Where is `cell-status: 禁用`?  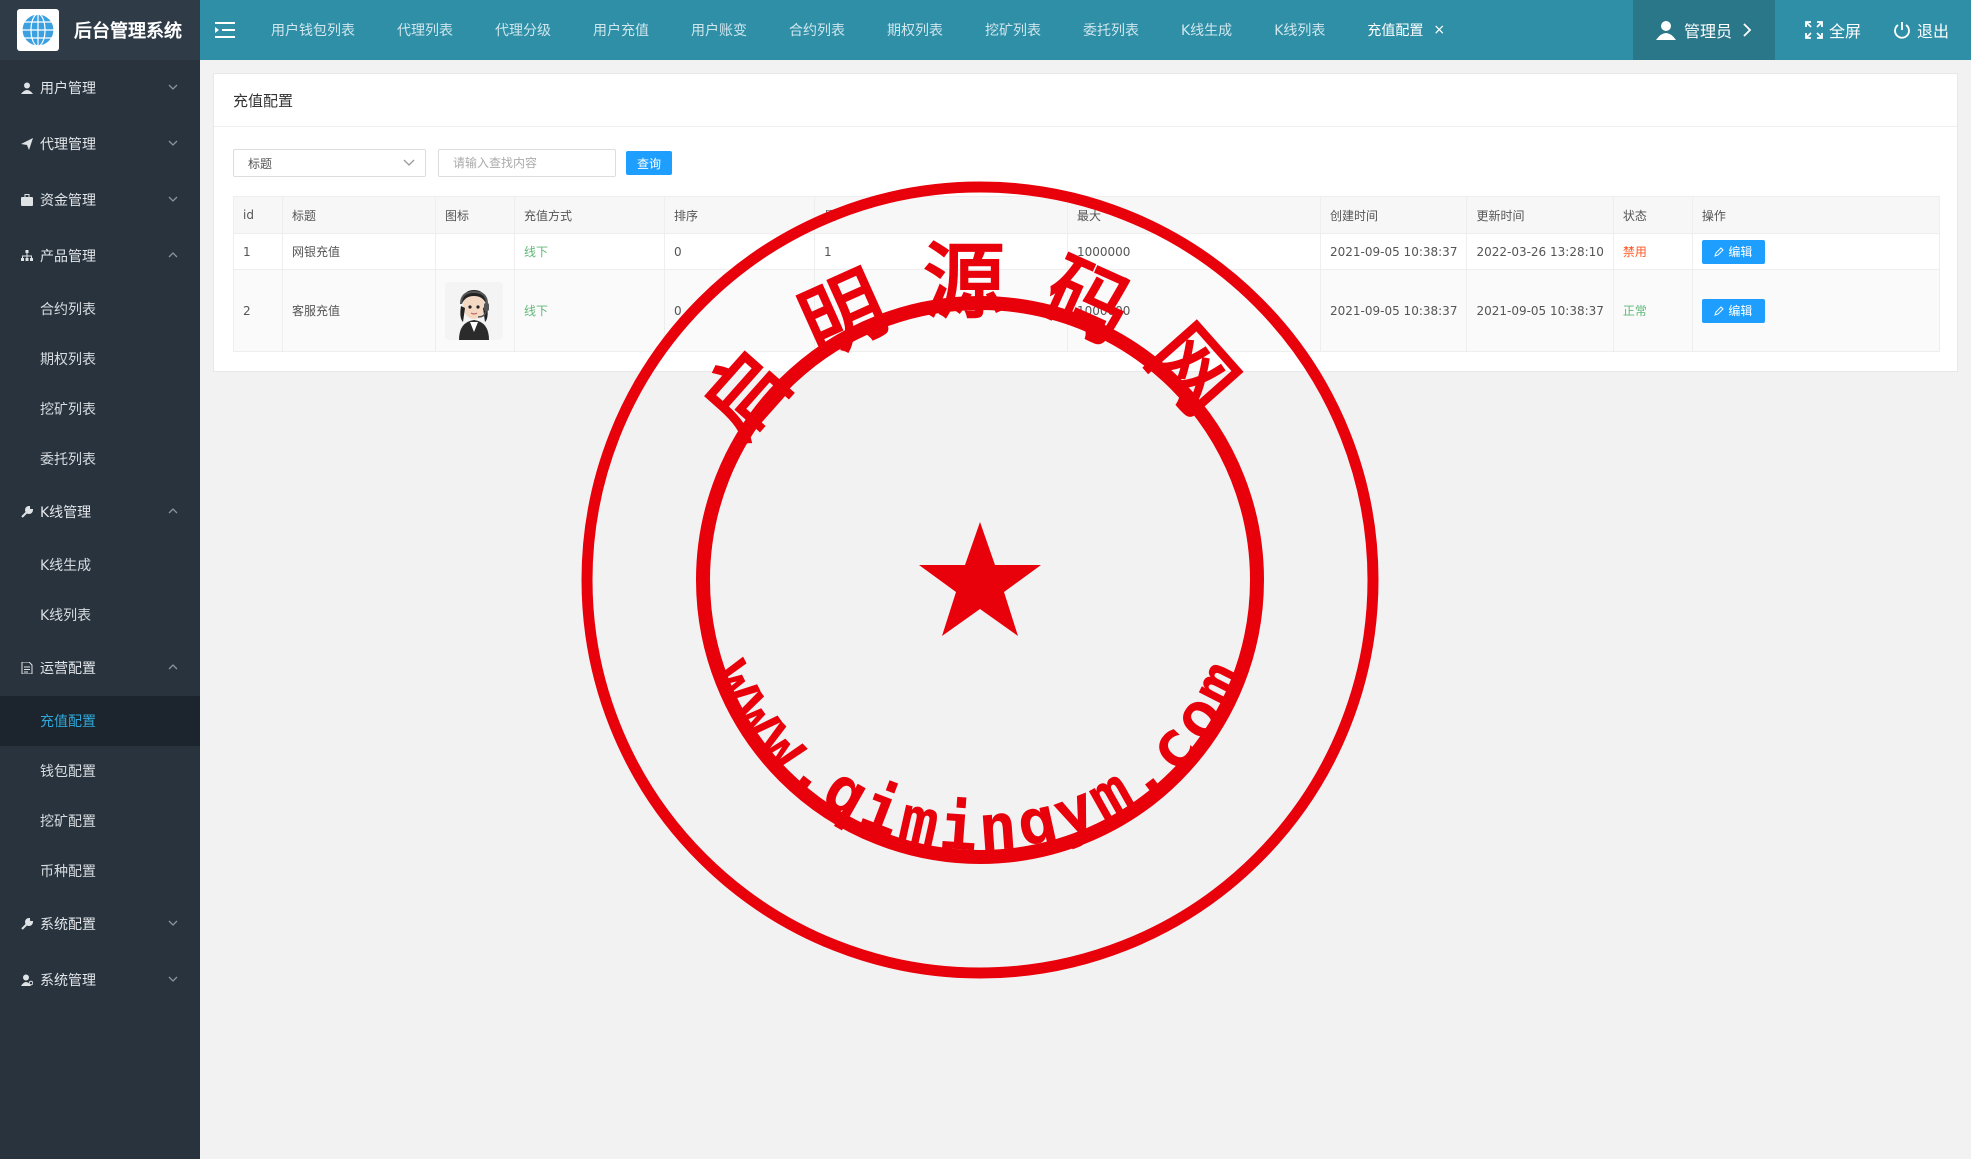 cell-status: 禁用 is located at coordinates (1652, 251).